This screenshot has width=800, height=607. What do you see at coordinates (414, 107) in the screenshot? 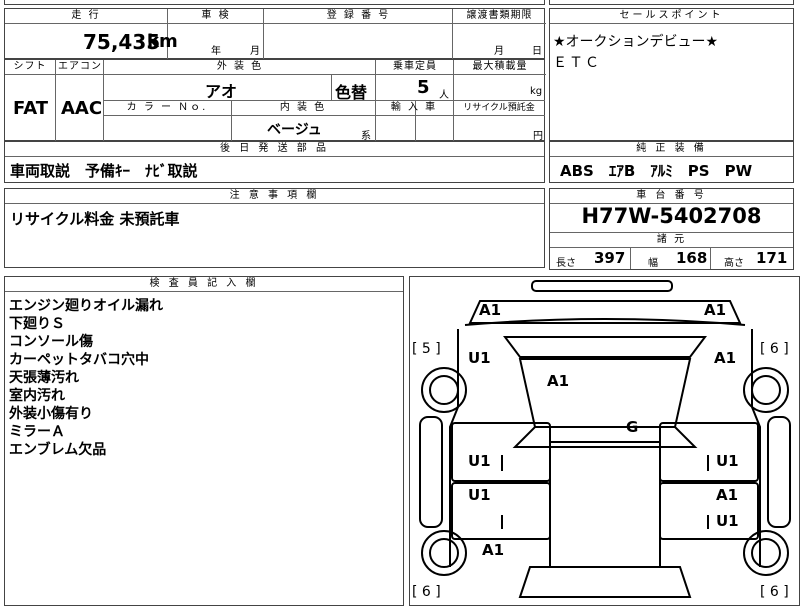
I see `import-label: 輸 入 車` at bounding box center [414, 107].